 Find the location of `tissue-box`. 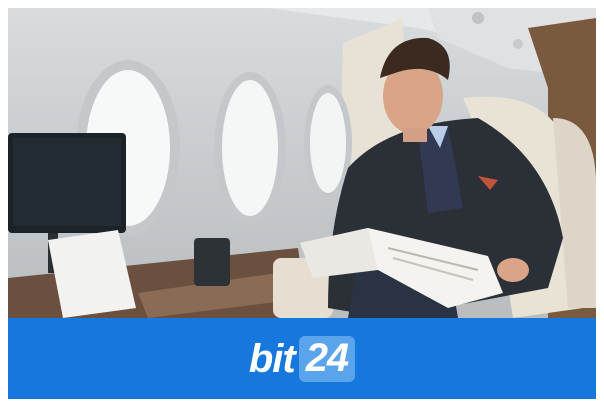

tissue-box is located at coordinates (212, 262).